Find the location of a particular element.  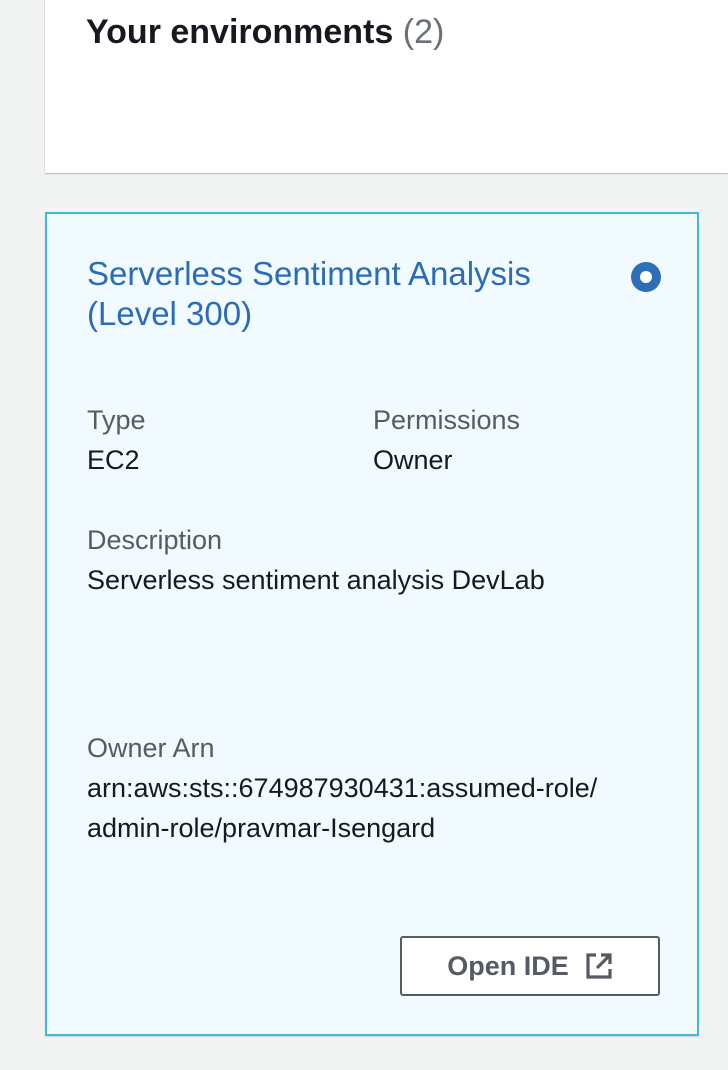

type-label: Type is located at coordinates (116, 420).